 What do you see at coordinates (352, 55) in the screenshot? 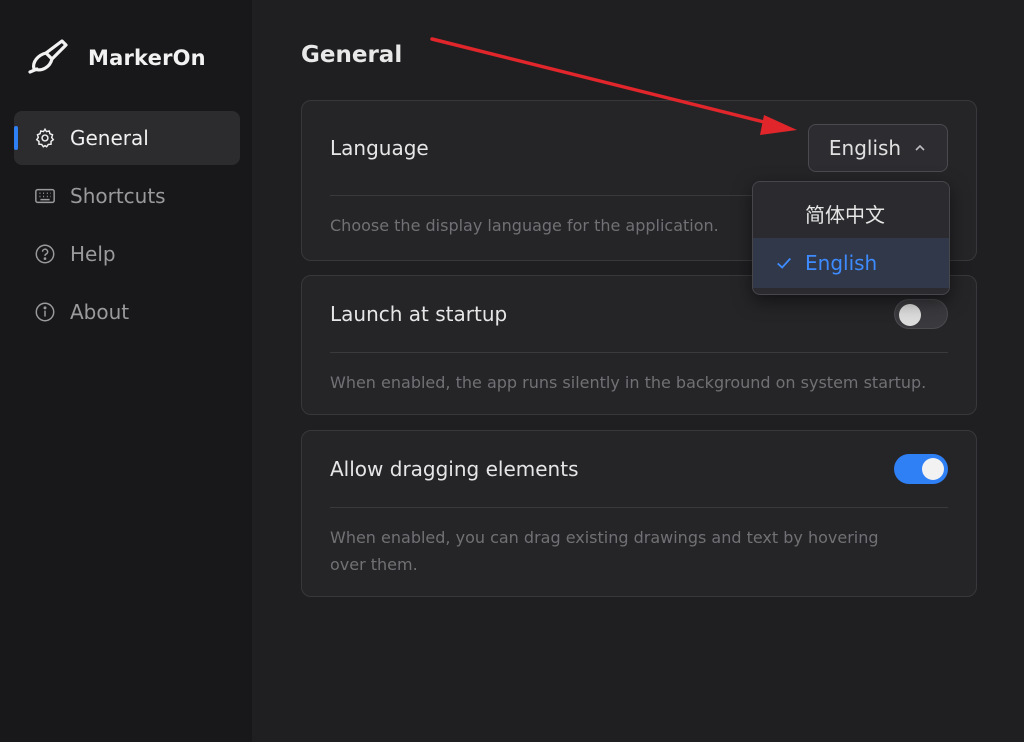
I see `page-title: General` at bounding box center [352, 55].